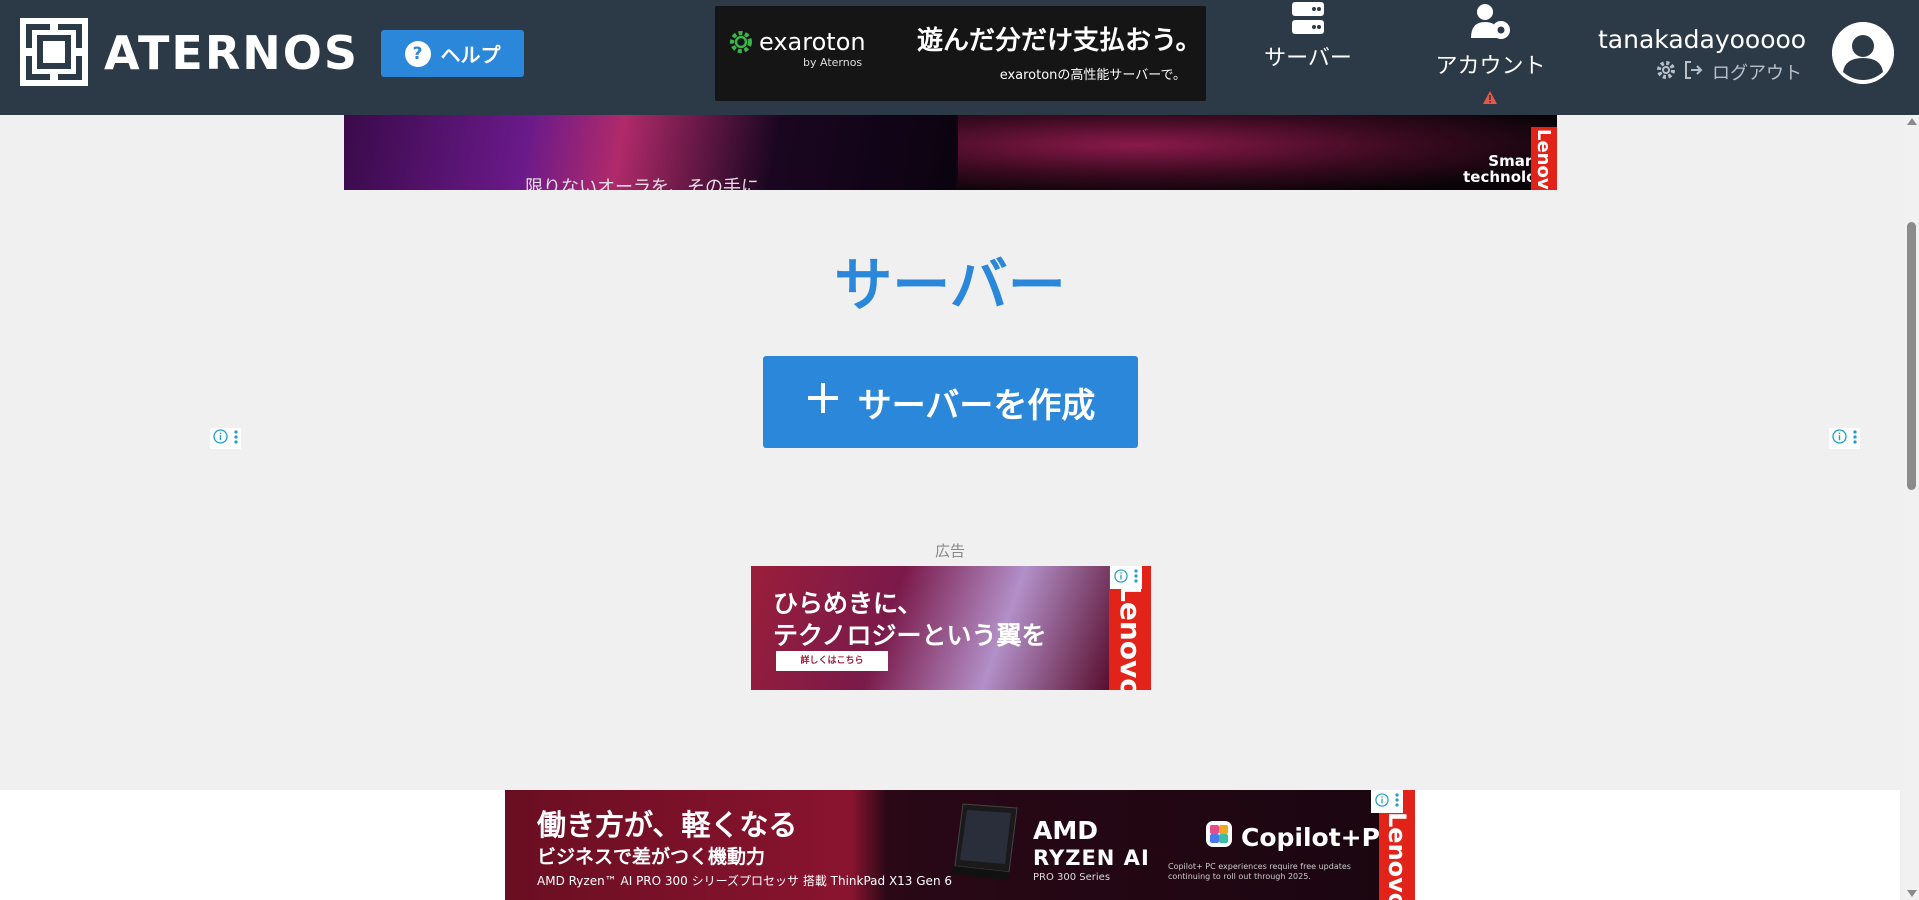  What do you see at coordinates (950, 285) in the screenshot?
I see `page-title: サーバー` at bounding box center [950, 285].